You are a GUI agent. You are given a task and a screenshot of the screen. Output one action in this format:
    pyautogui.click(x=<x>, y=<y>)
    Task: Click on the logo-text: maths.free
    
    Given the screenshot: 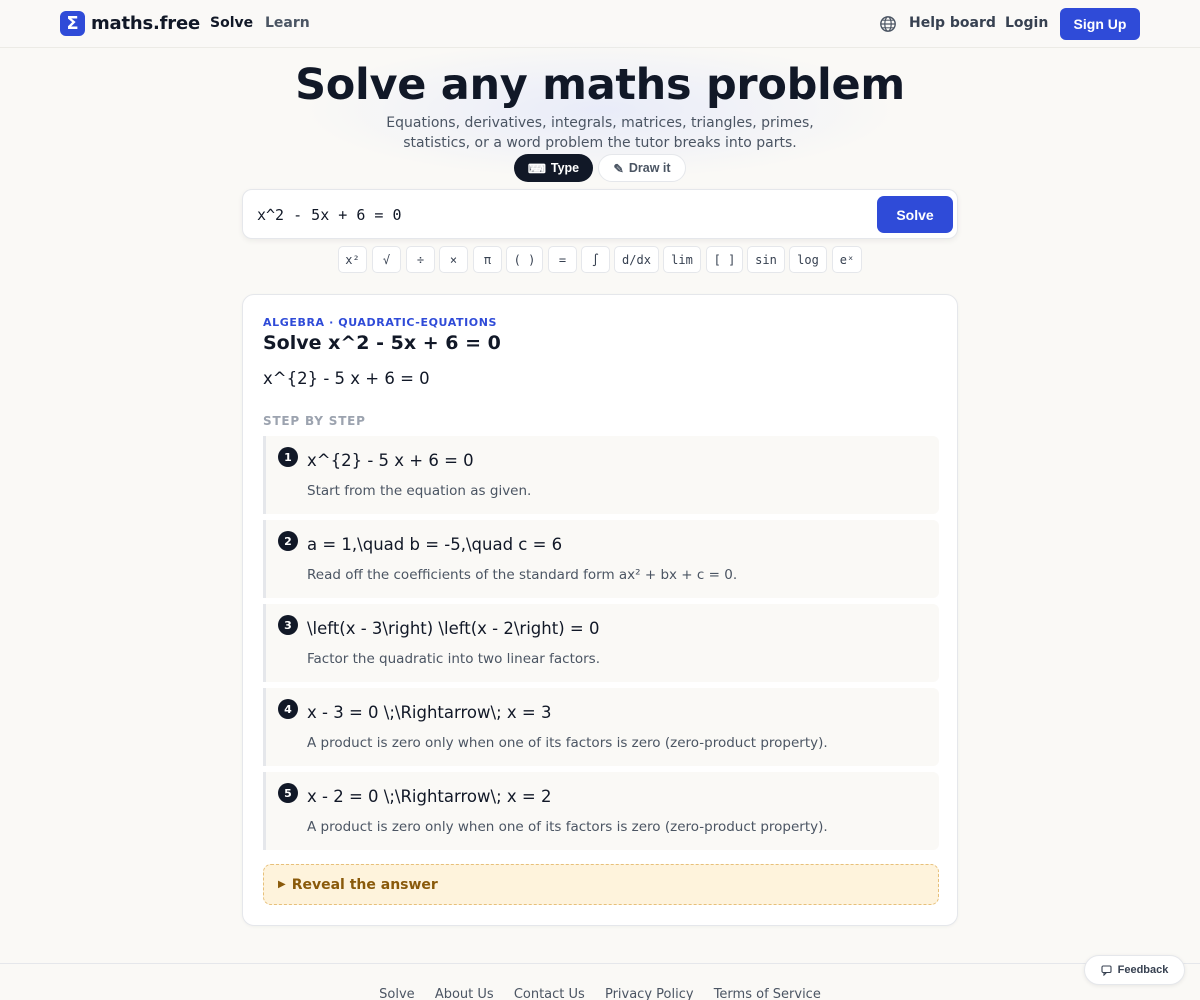 What is the action you would take?
    pyautogui.click(x=145, y=23)
    